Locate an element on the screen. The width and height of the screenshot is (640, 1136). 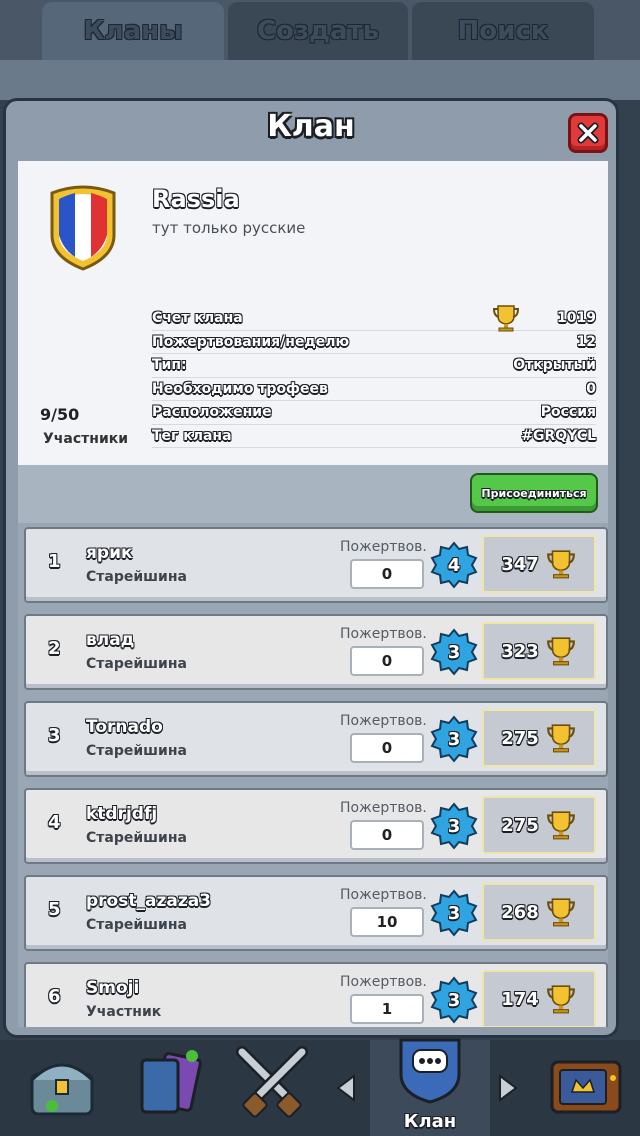
member-rank: 4 is located at coordinates (54, 822).